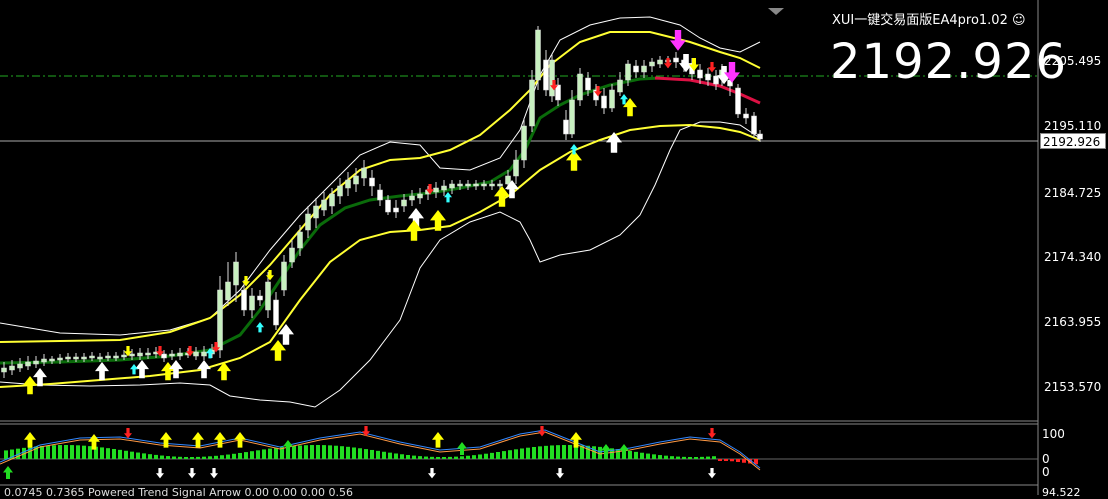  Describe the element at coordinates (929, 18) in the screenshot. I see `ea-title: XUI一键交易面版EA4pro1.02 ☺` at that location.